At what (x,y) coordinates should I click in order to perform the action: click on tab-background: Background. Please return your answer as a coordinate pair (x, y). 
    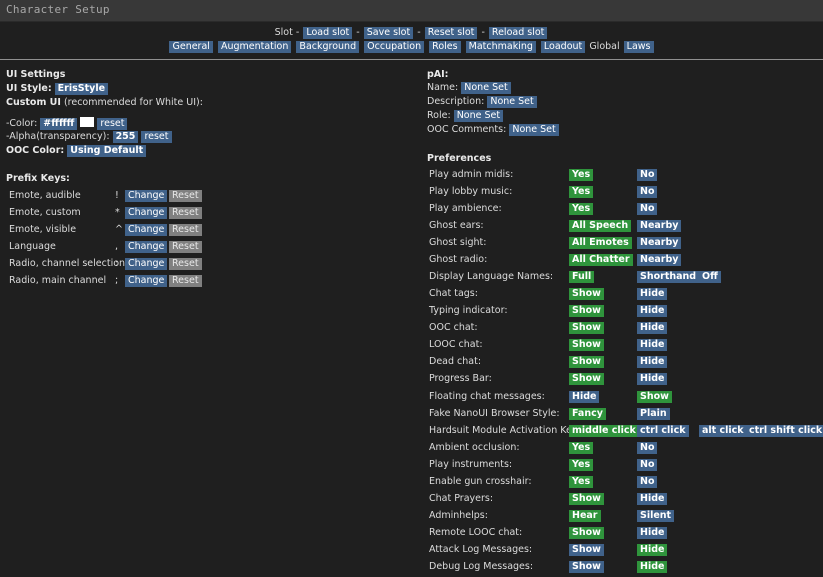
    Looking at the image, I should click on (328, 47).